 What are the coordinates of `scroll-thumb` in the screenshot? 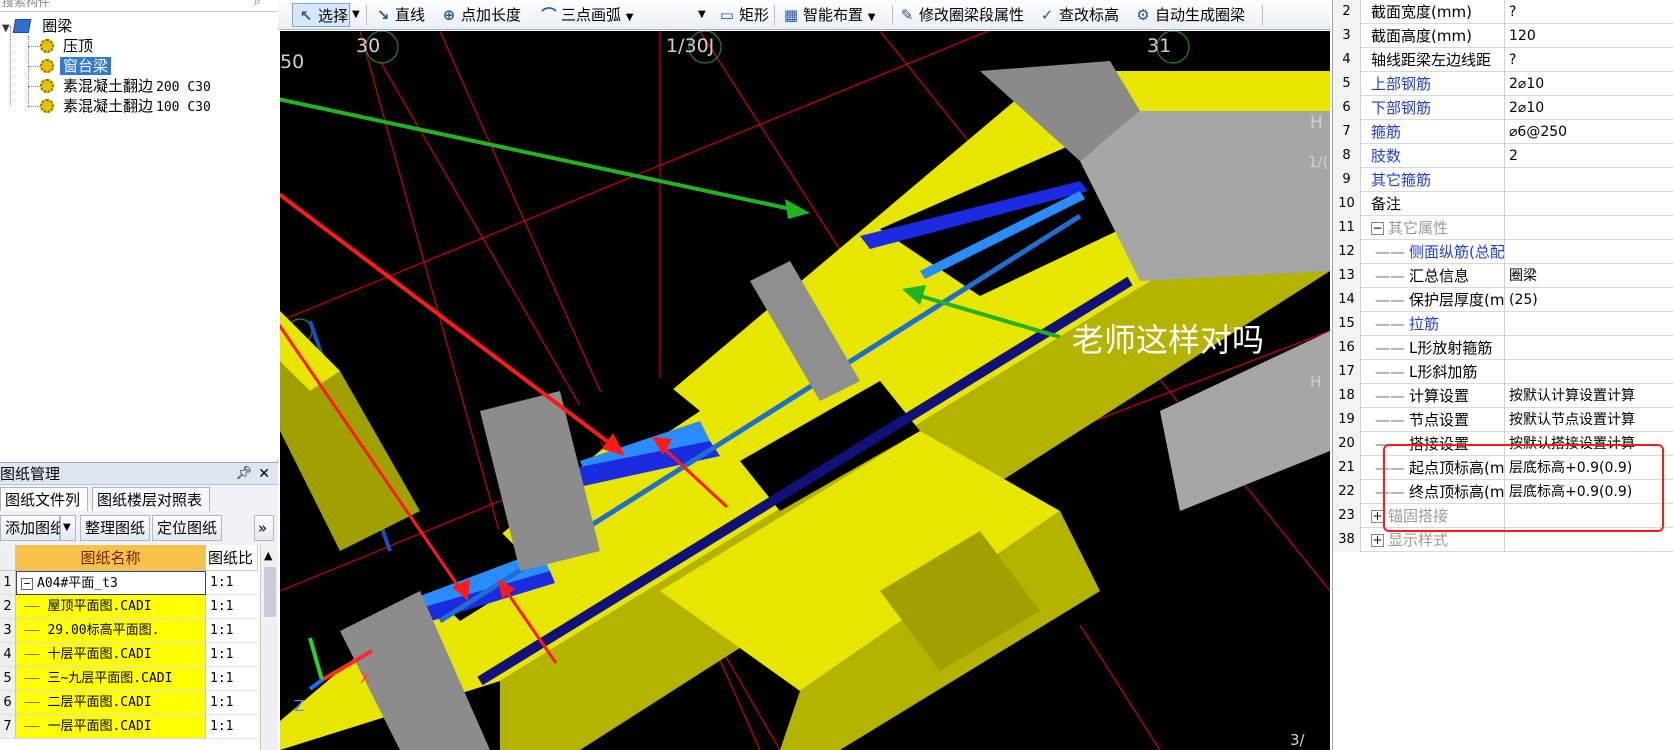 It's located at (270, 592).